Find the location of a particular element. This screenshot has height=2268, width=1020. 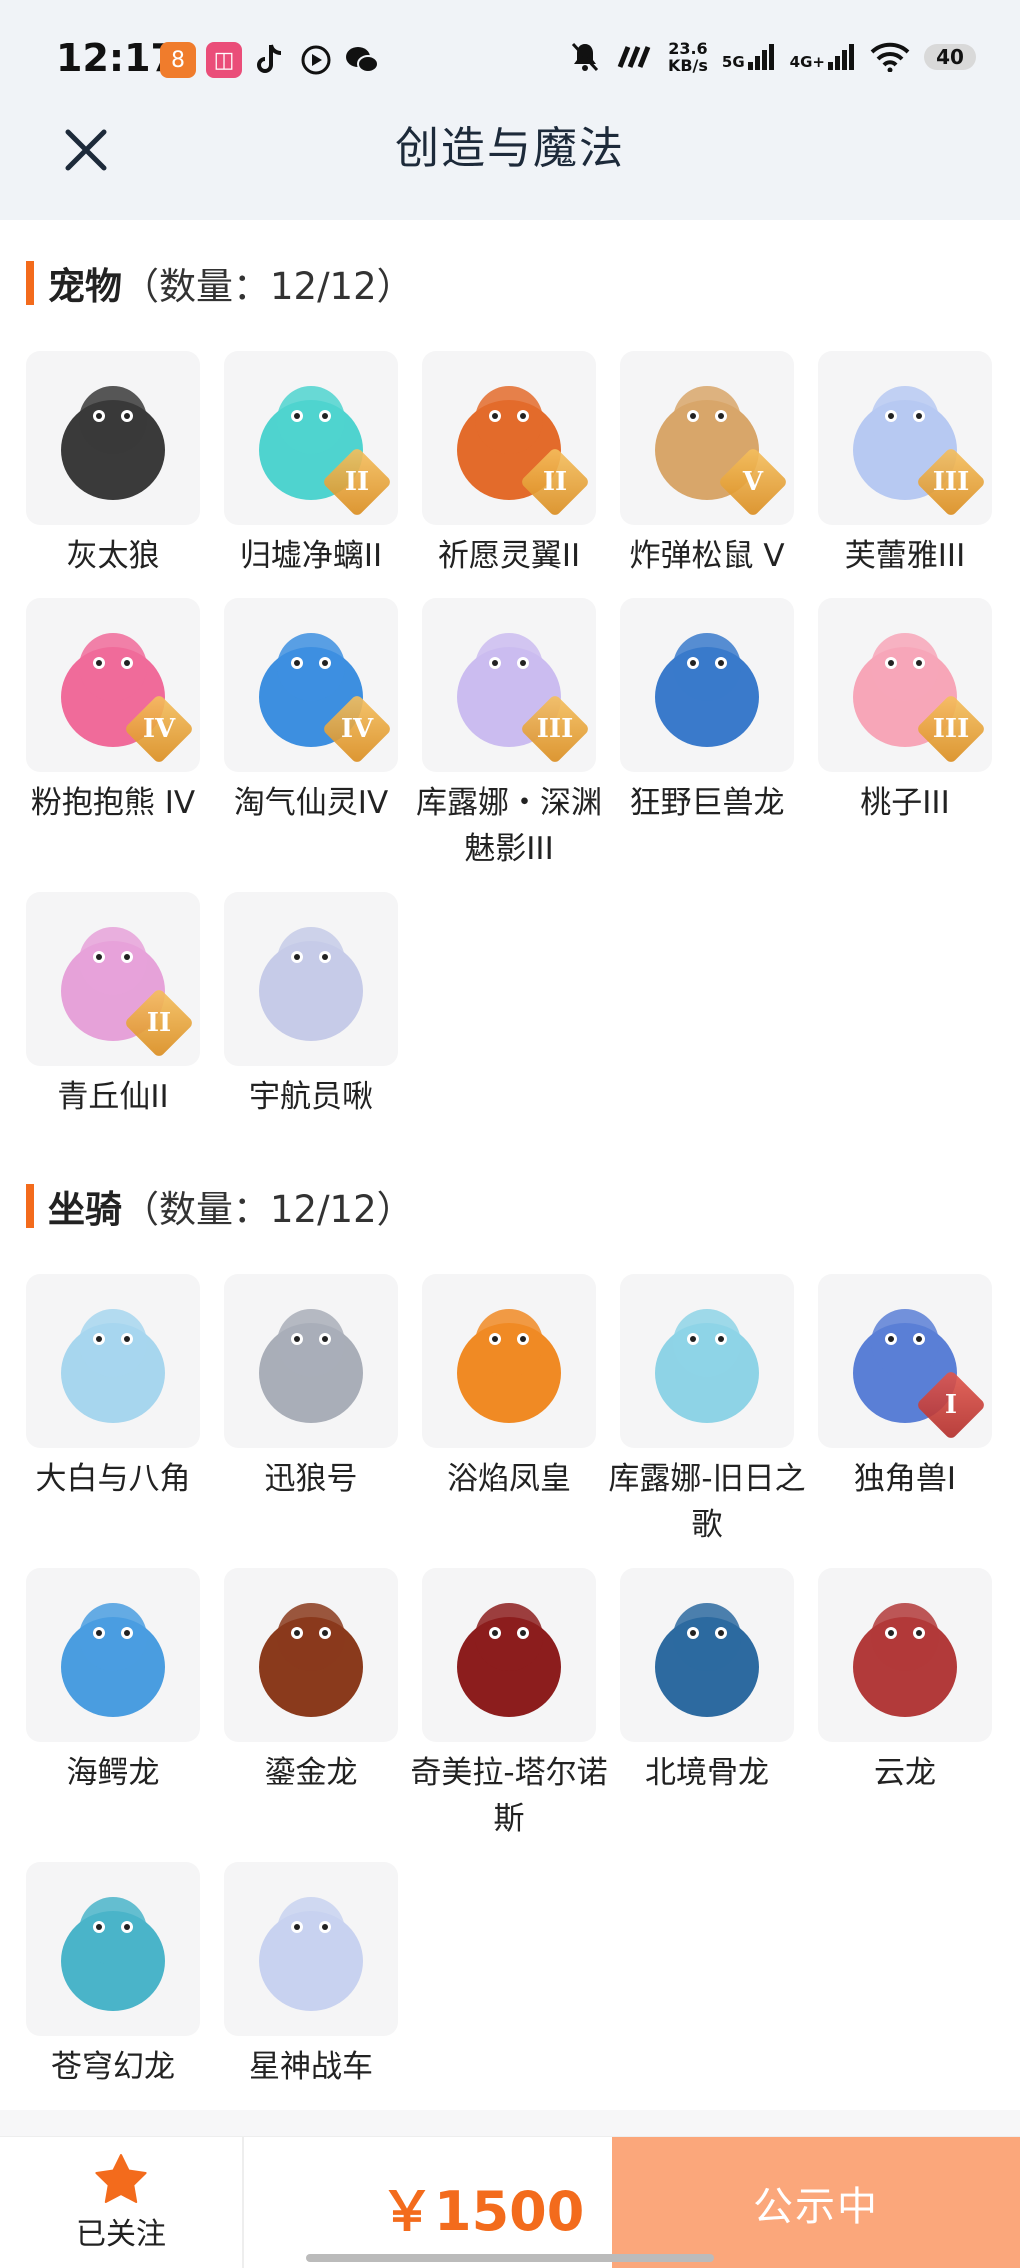

wechat-icon is located at coordinates (362, 60).